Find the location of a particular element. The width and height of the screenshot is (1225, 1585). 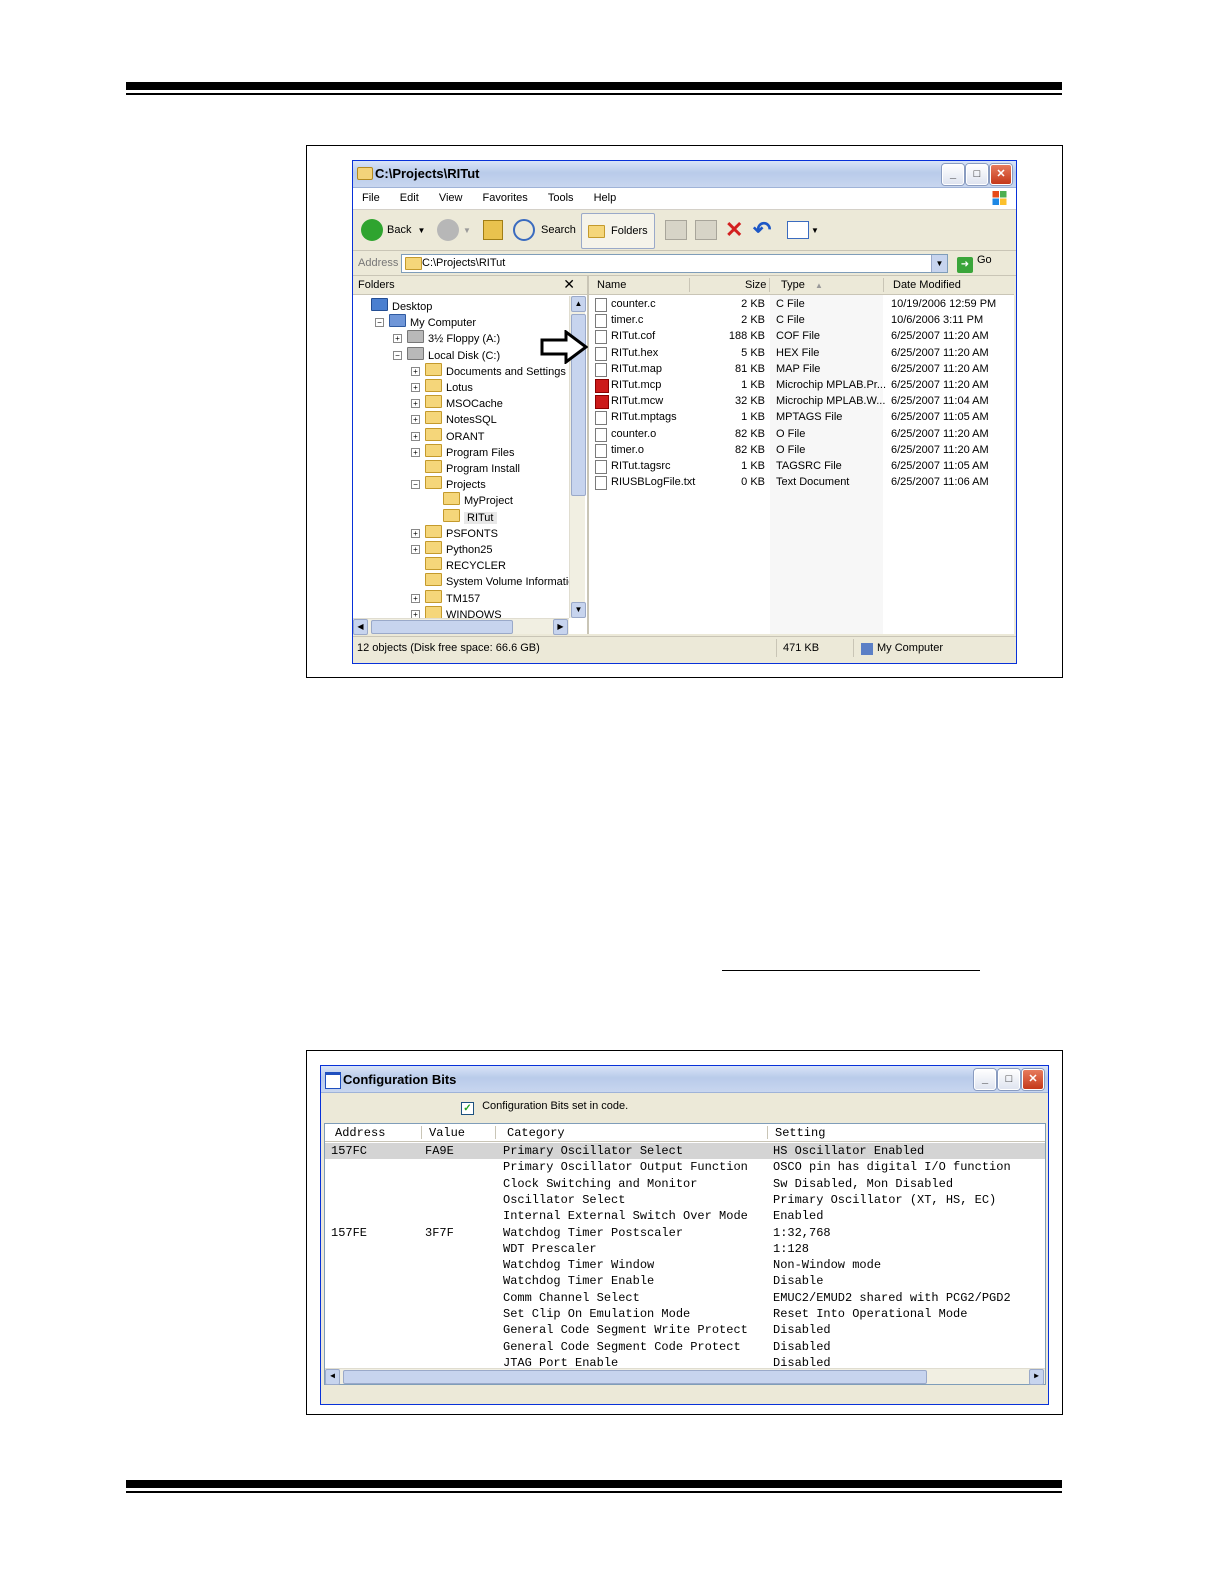

tree-item: + Documents and Settings is located at coordinates (488, 370).